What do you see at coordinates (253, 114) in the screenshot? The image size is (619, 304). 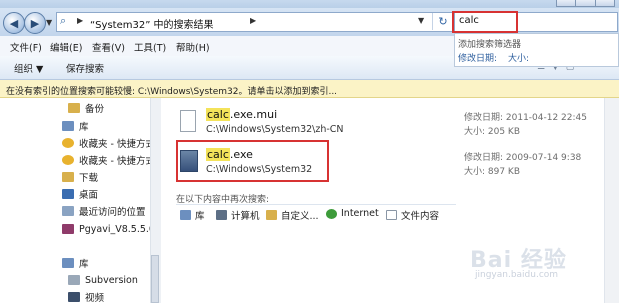 I see `result-name-rest: .exe.mui` at bounding box center [253, 114].